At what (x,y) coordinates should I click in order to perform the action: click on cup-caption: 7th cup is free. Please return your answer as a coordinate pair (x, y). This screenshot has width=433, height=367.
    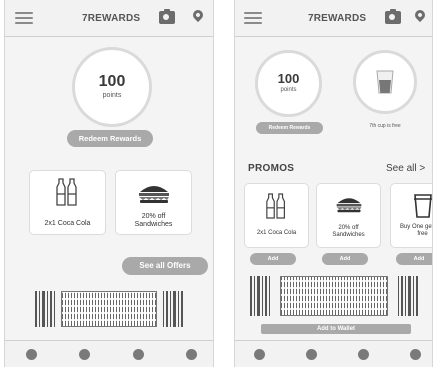
    Looking at the image, I should click on (385, 126).